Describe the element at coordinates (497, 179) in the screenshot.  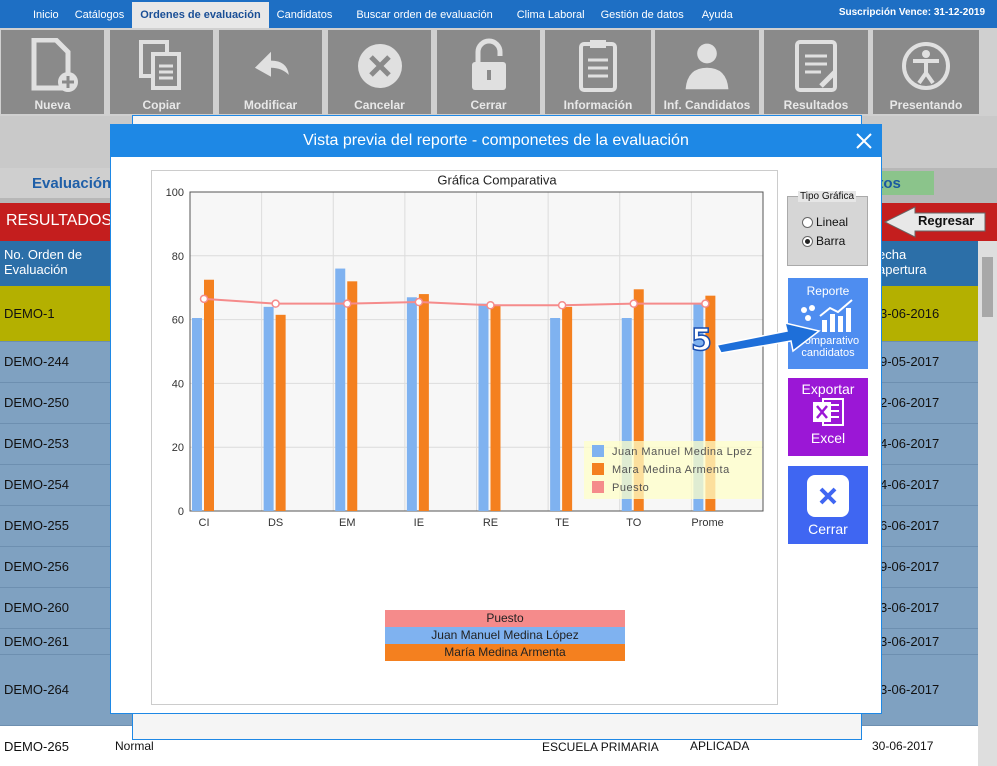
I see `chart-title: Gráfica Comparativa` at that location.